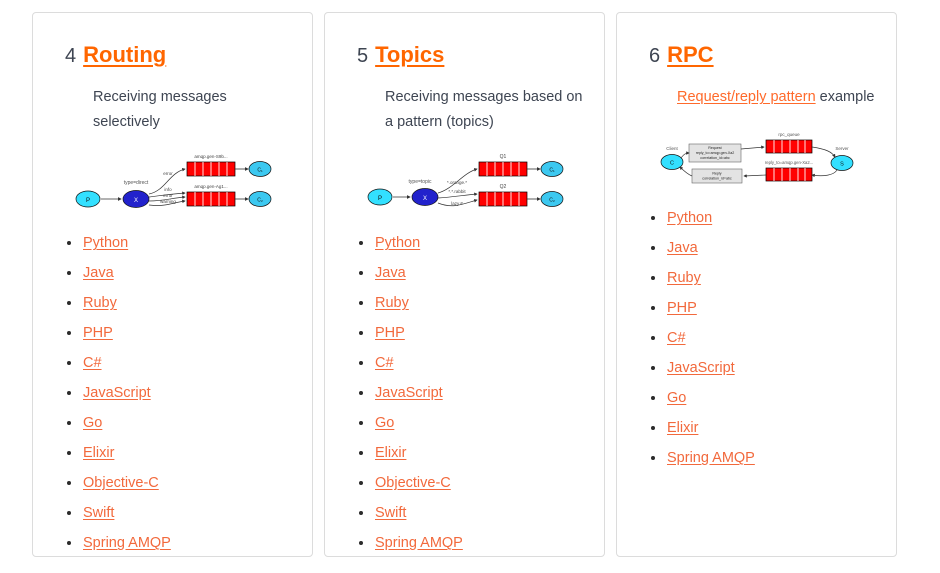  Describe the element at coordinates (409, 54) in the screenshot. I see `card-title-link: Topics` at that location.